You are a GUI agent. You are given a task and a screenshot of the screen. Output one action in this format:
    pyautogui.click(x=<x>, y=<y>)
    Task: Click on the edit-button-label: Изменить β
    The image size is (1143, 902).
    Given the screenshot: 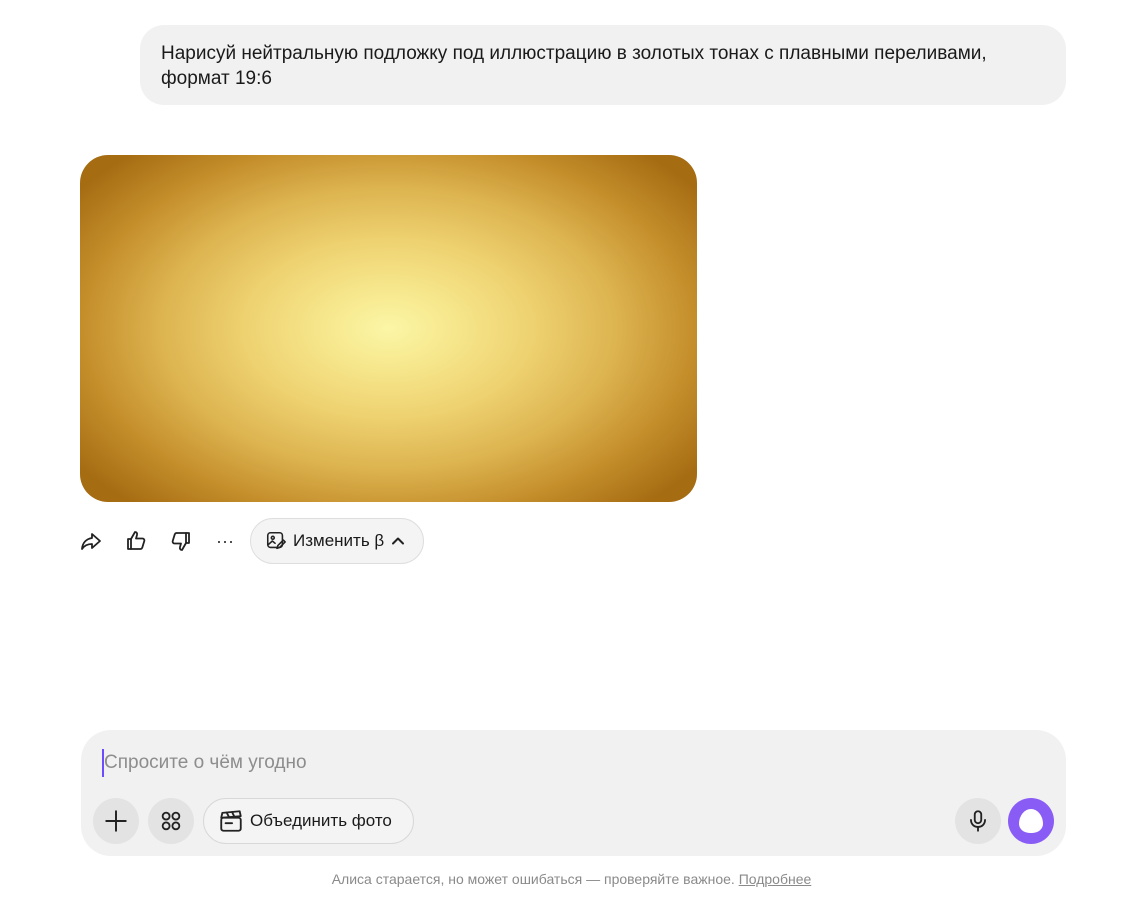 What is the action you would take?
    pyautogui.click(x=339, y=540)
    